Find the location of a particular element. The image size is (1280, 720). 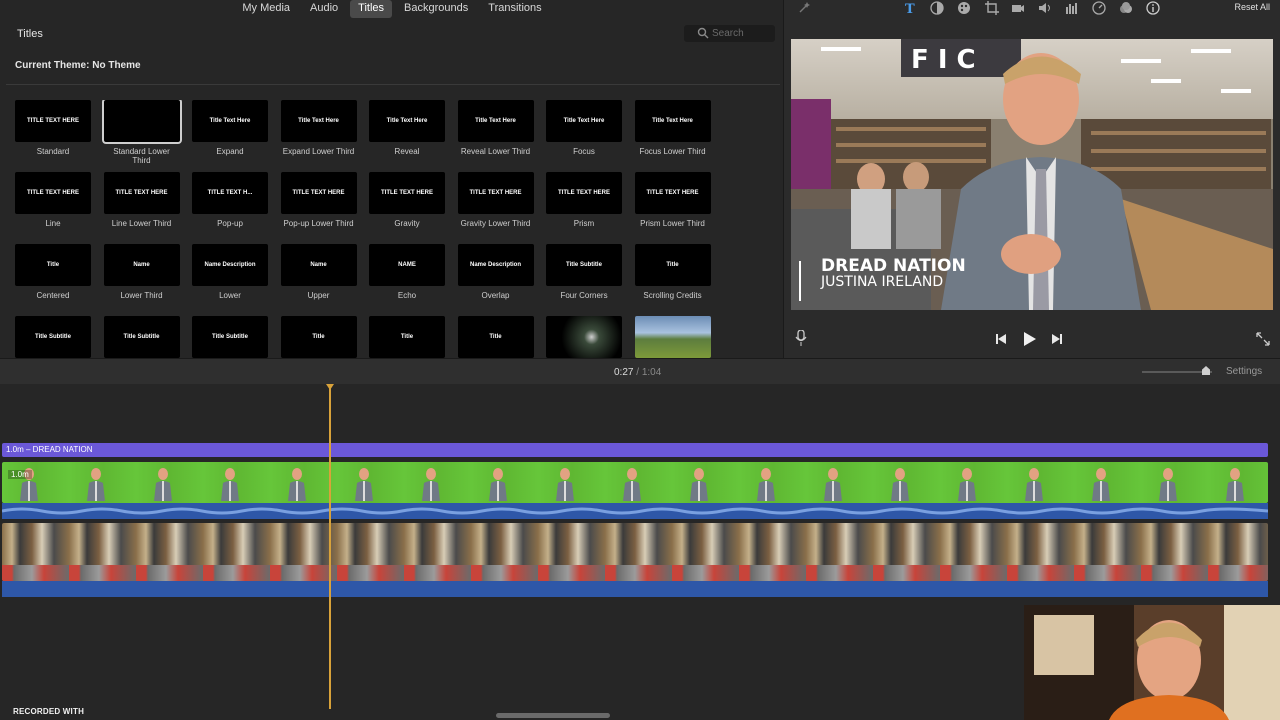

title-tile: TITLE TEXT HERE Prism Lower Third is located at coordinates (672, 200).